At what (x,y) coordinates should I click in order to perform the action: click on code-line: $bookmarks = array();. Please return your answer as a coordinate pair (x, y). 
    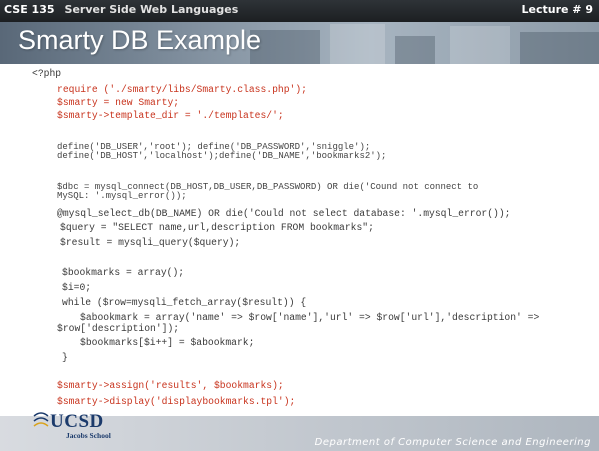
    Looking at the image, I should click on (123, 272).